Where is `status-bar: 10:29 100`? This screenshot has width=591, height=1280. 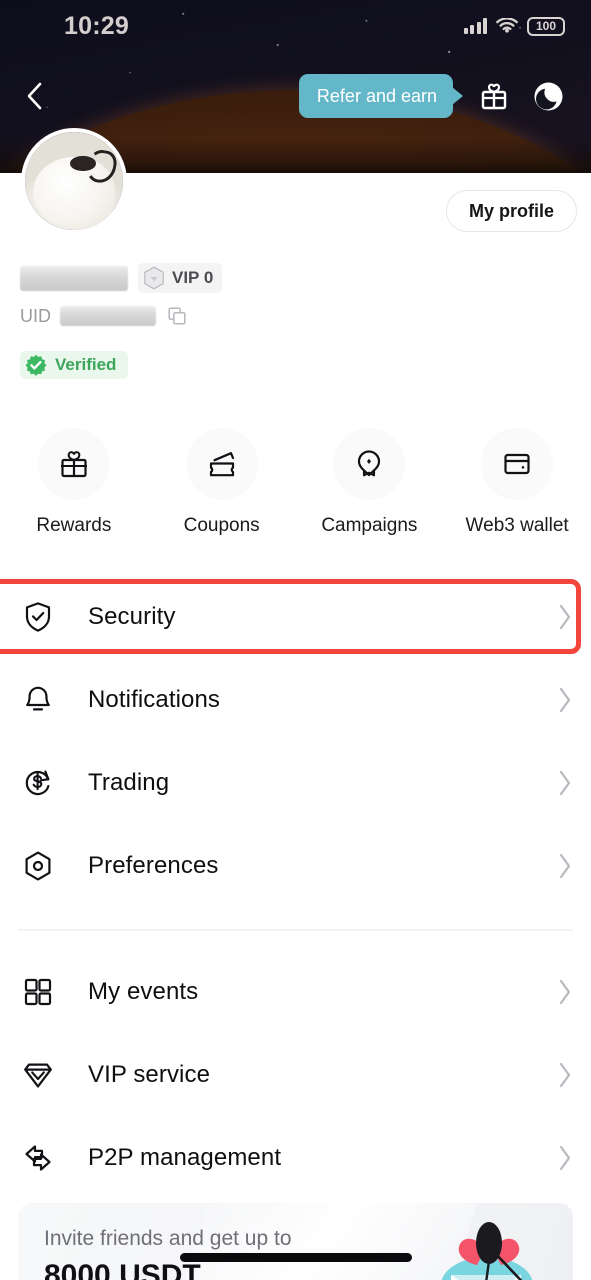
status-bar: 10:29 100 is located at coordinates (295, 26).